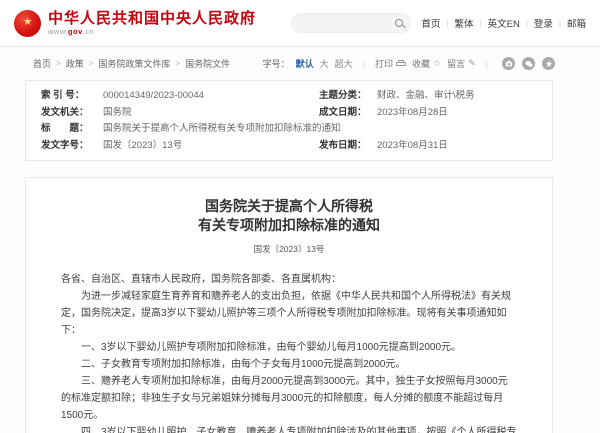 This screenshot has width=600, height=433. What do you see at coordinates (343, 145) in the screenshot?
I see `meta-label-publish-date: 发布日期：` at bounding box center [343, 145].